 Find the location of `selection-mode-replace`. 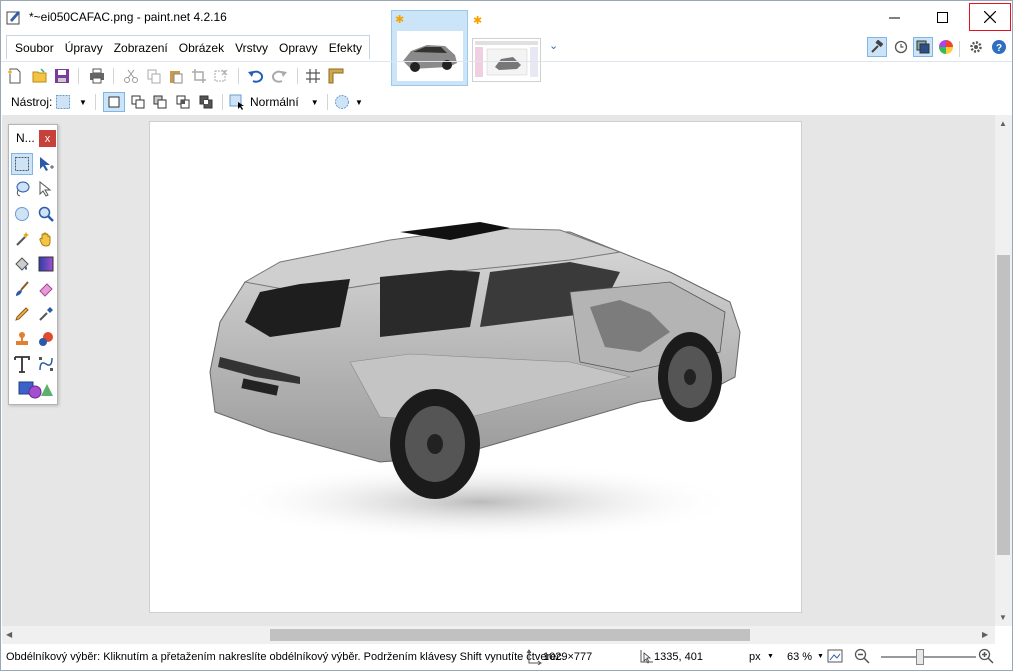

selection-mode-replace is located at coordinates (114, 102).